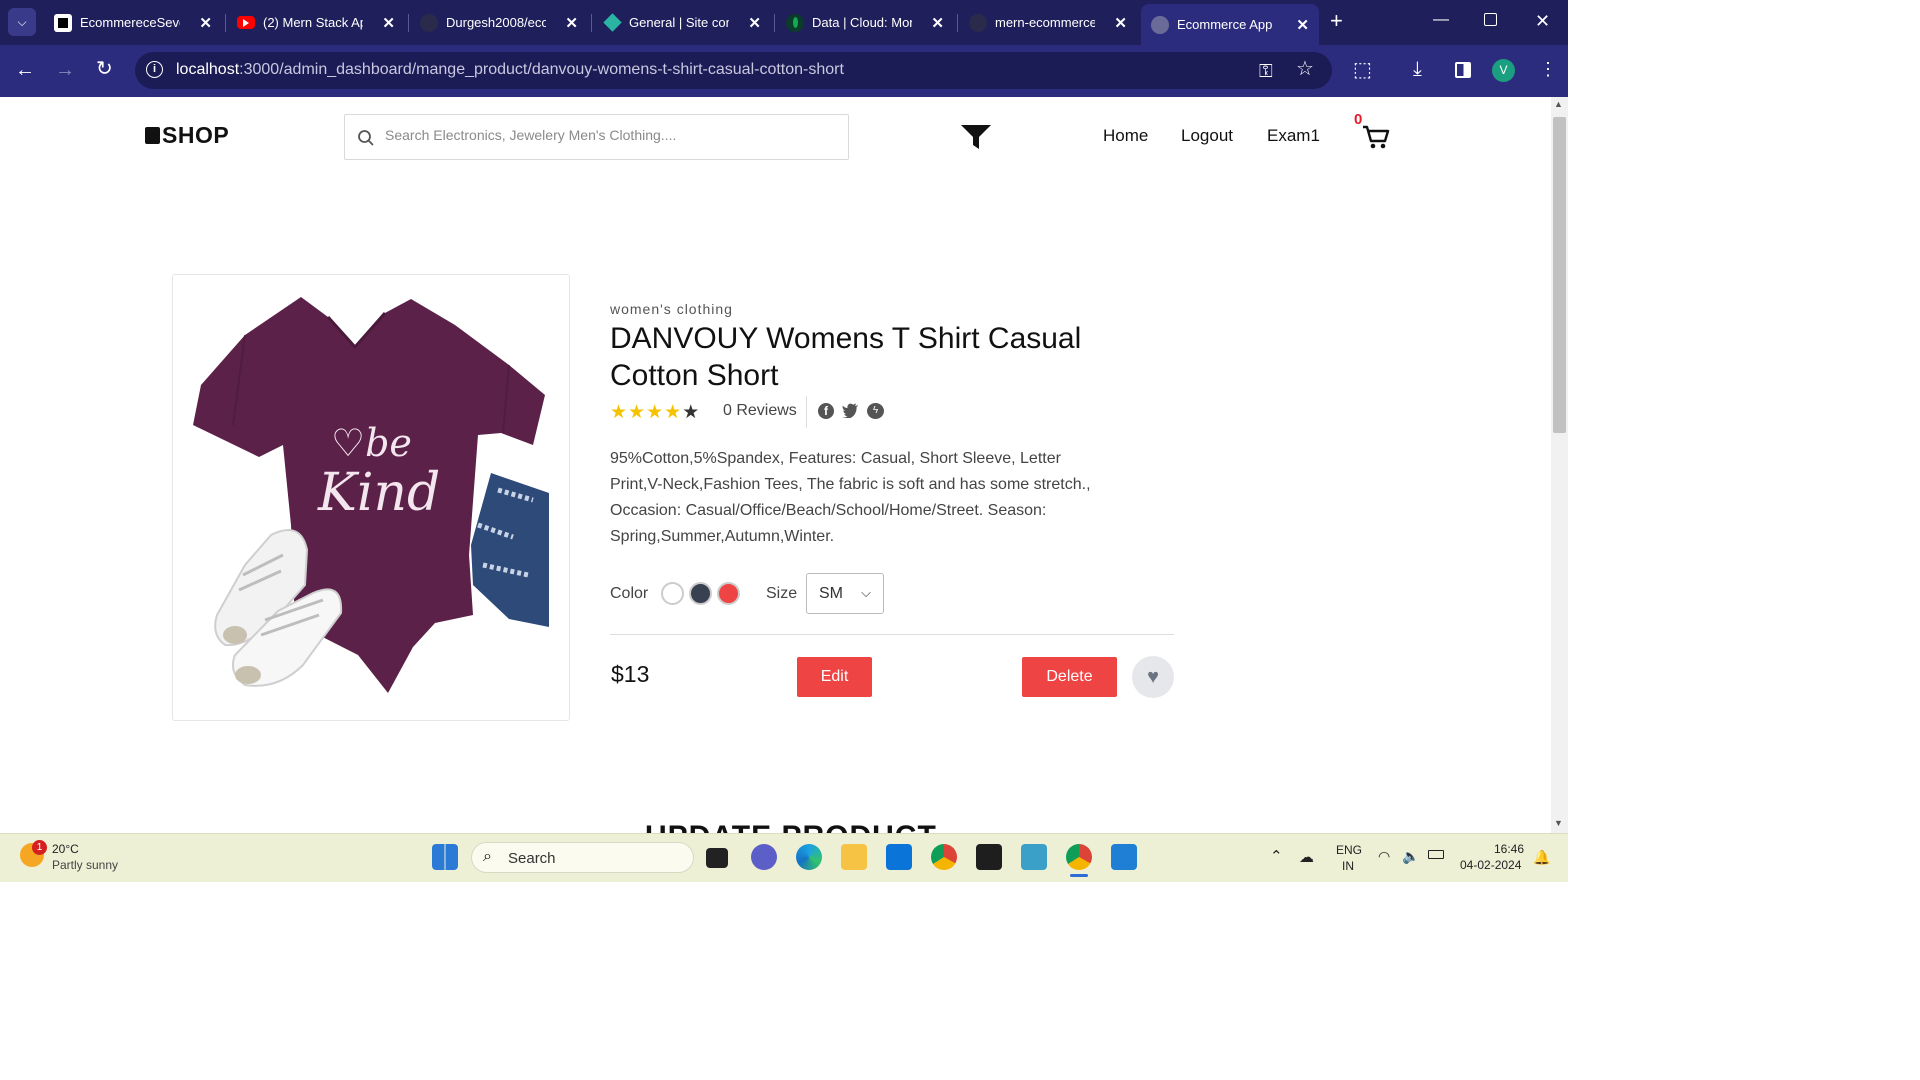 The image size is (1920, 1080). What do you see at coordinates (717, 858) in the screenshot?
I see `task-view-icon` at bounding box center [717, 858].